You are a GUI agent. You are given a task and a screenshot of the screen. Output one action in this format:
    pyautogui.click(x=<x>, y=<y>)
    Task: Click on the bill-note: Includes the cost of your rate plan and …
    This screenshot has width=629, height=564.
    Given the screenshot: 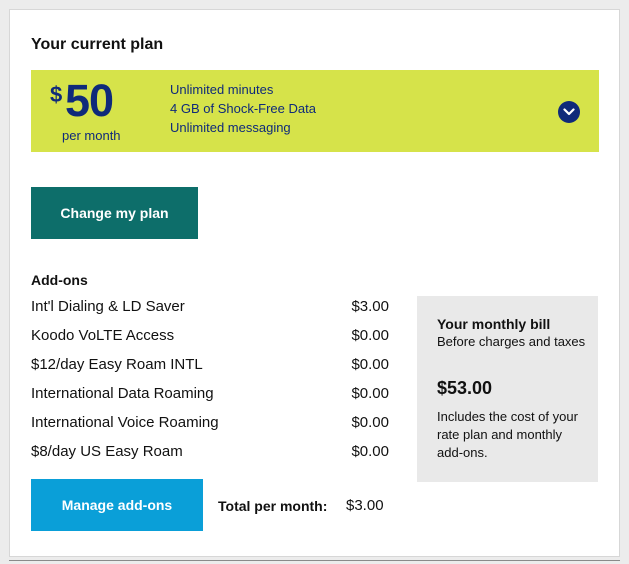 What is the action you would take?
    pyautogui.click(x=507, y=434)
    